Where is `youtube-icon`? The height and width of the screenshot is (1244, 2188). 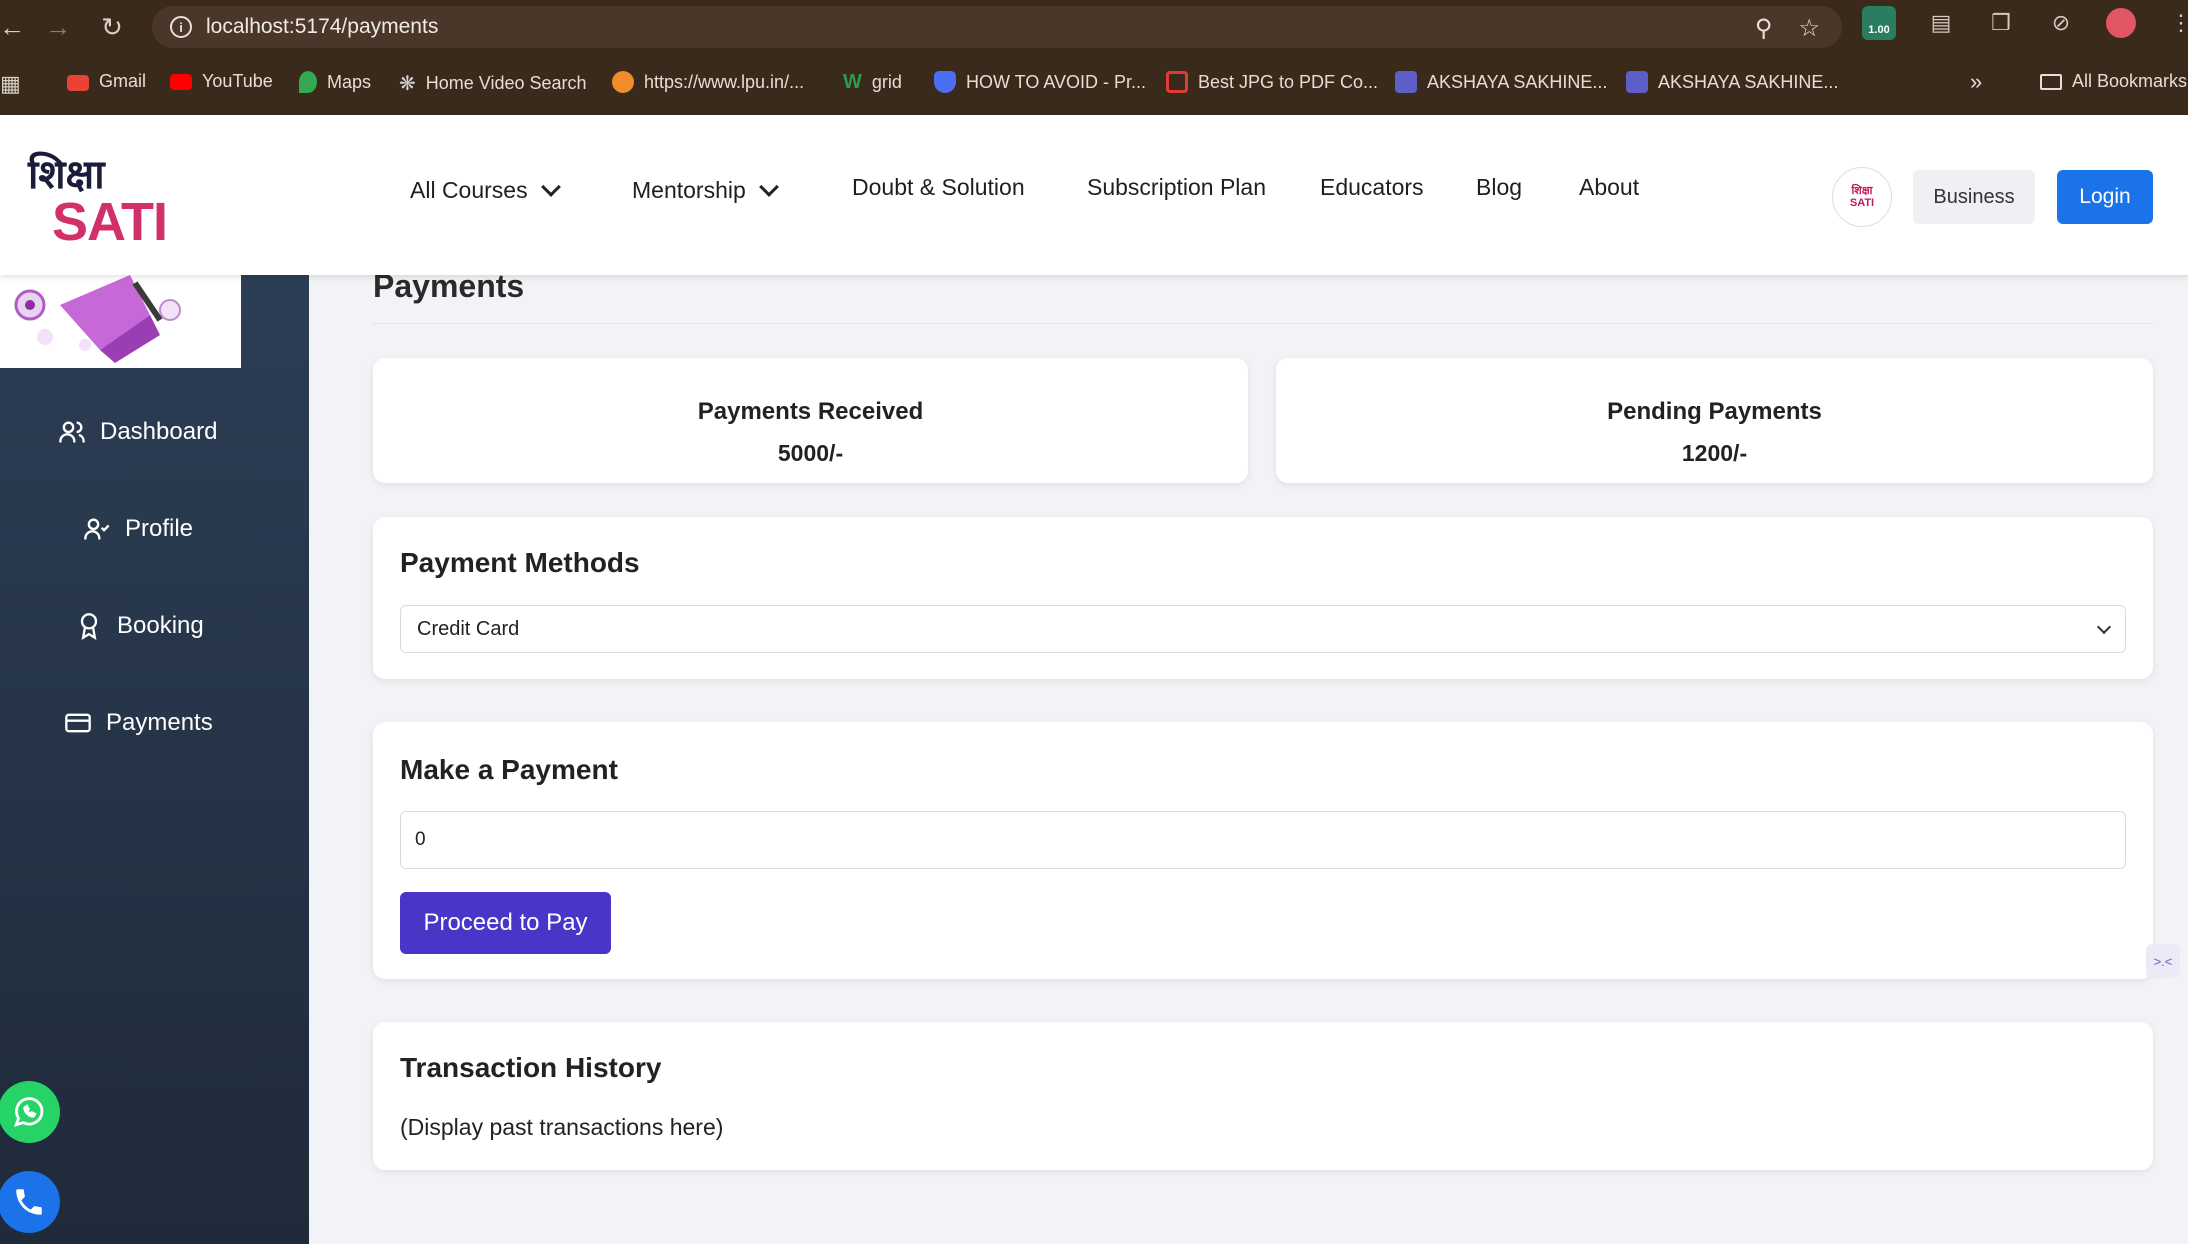
youtube-icon is located at coordinates (181, 81).